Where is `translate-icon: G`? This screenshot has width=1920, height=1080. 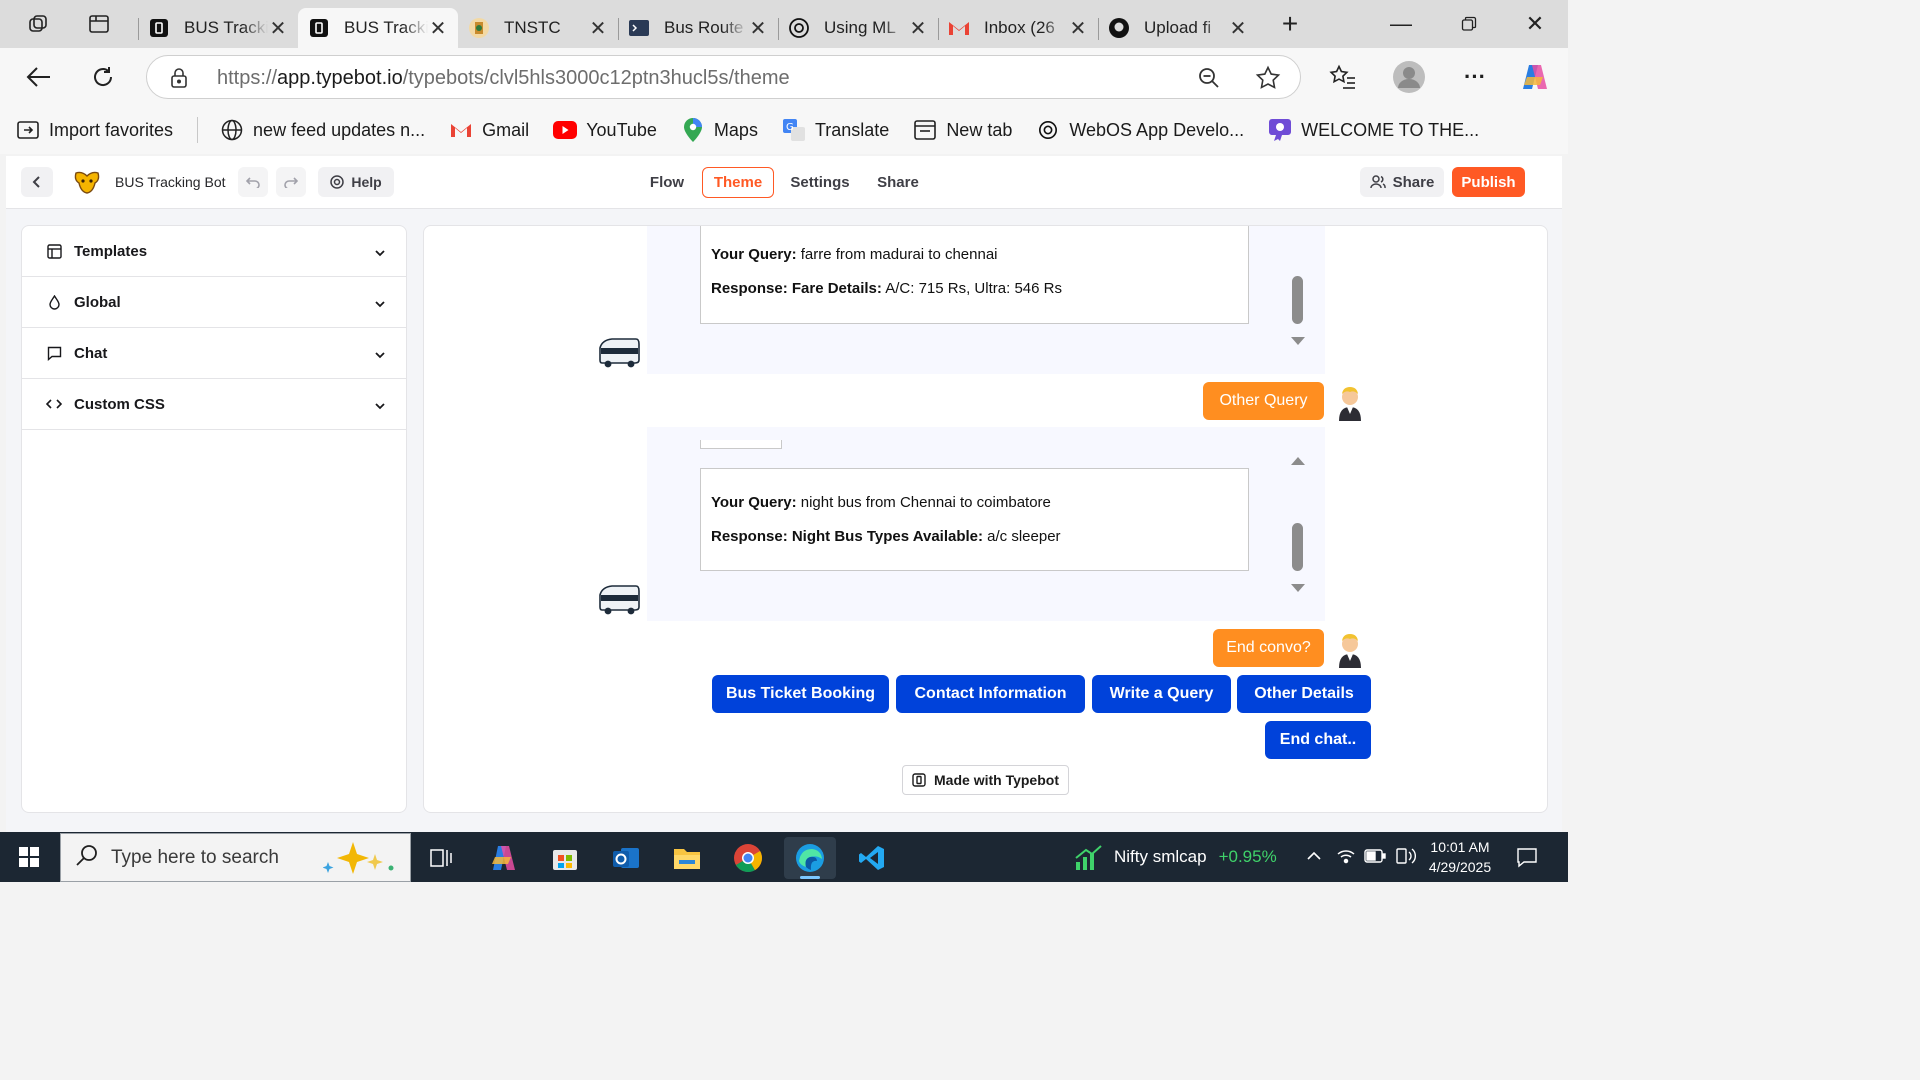
translate-icon: G is located at coordinates (794, 130).